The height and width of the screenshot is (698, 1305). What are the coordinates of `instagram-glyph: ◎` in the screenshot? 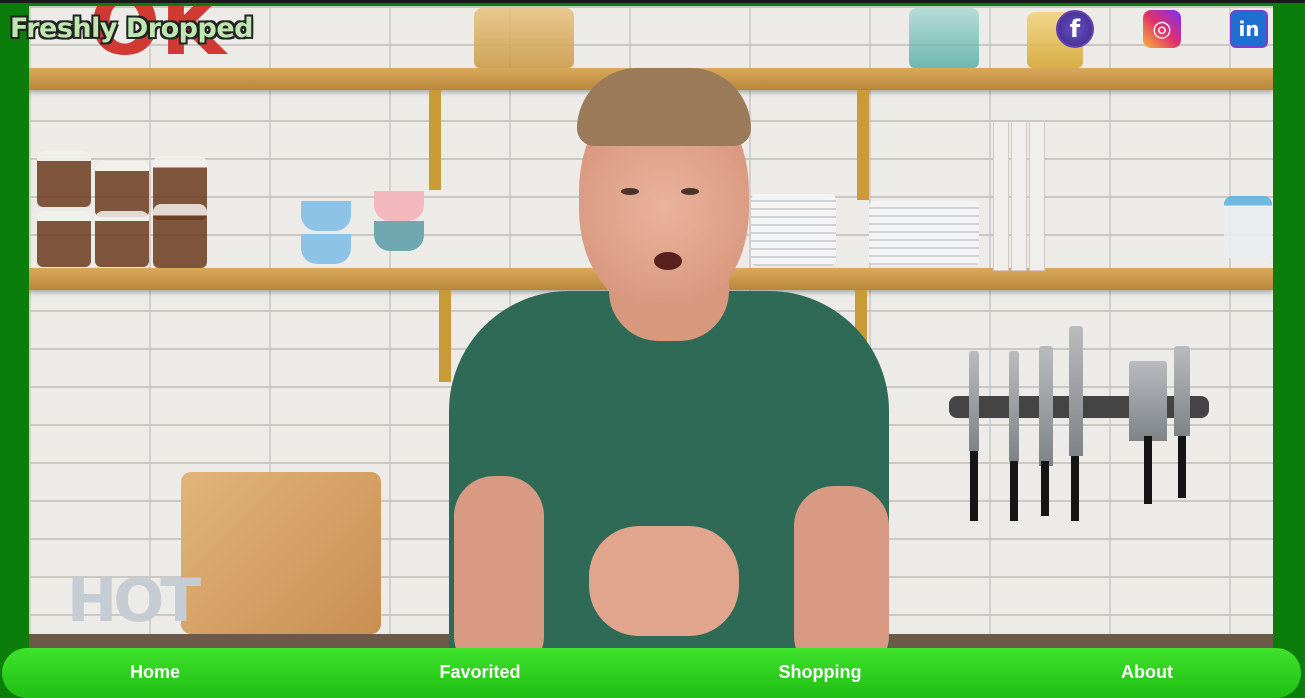 It's located at (1162, 29).